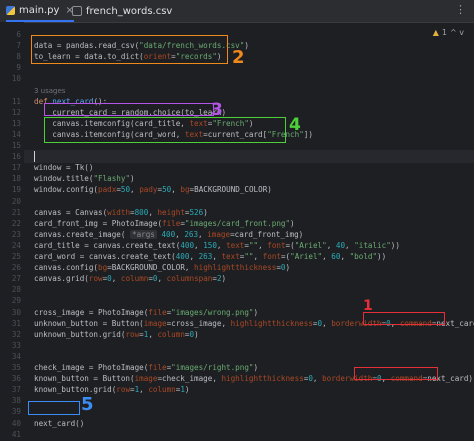 This screenshot has width=474, height=441. What do you see at coordinates (107, 190) in the screenshot?
I see `code-token: padx` at bounding box center [107, 190].